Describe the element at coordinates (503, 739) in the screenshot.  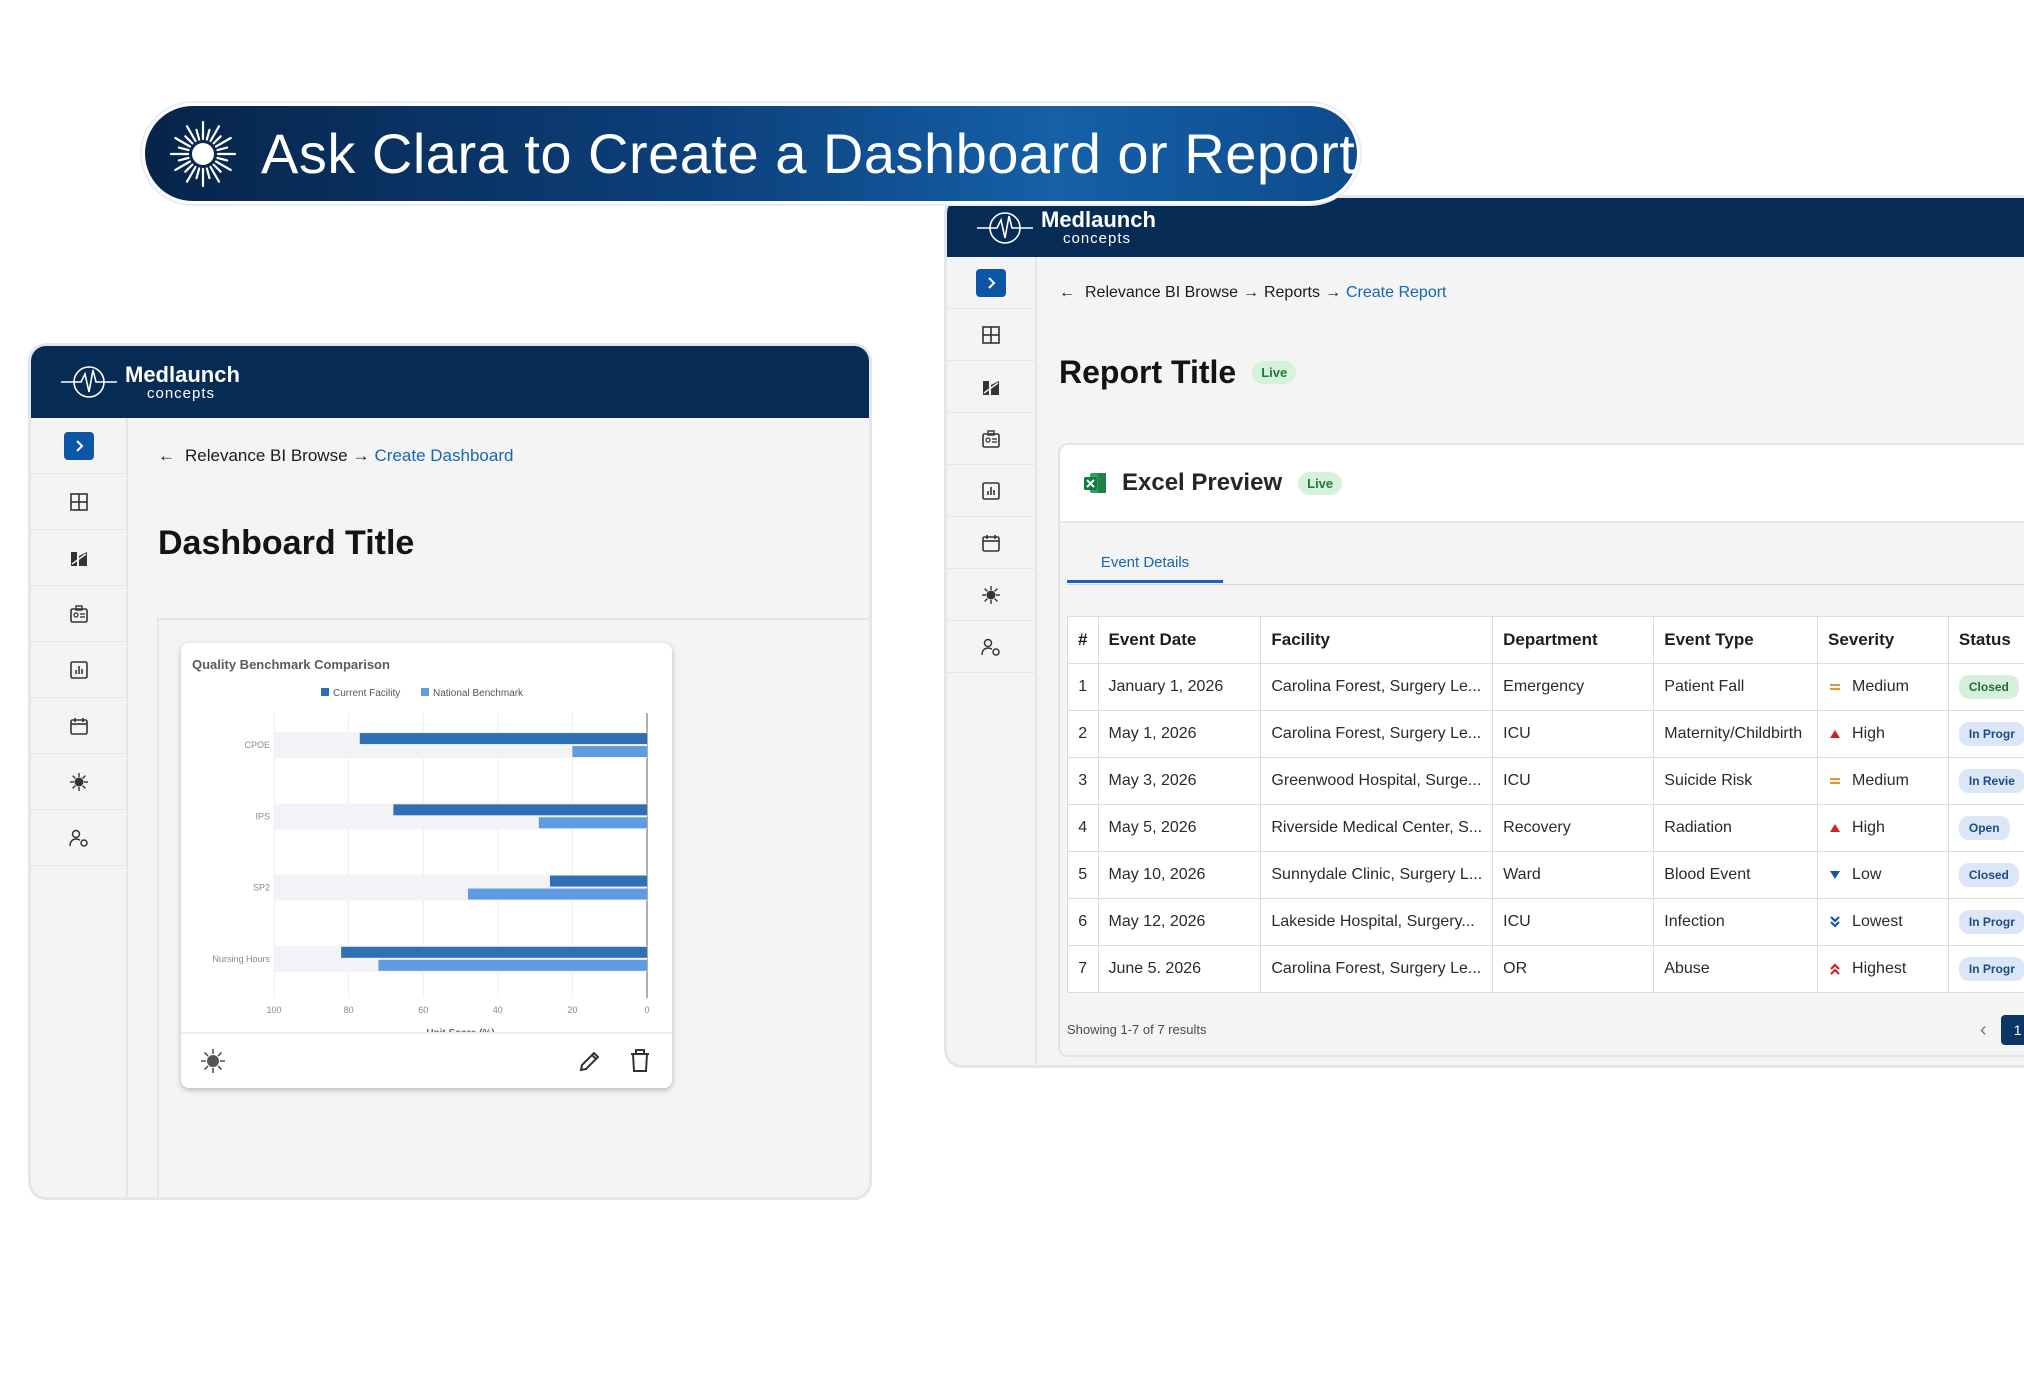
I see `bar-current` at that location.